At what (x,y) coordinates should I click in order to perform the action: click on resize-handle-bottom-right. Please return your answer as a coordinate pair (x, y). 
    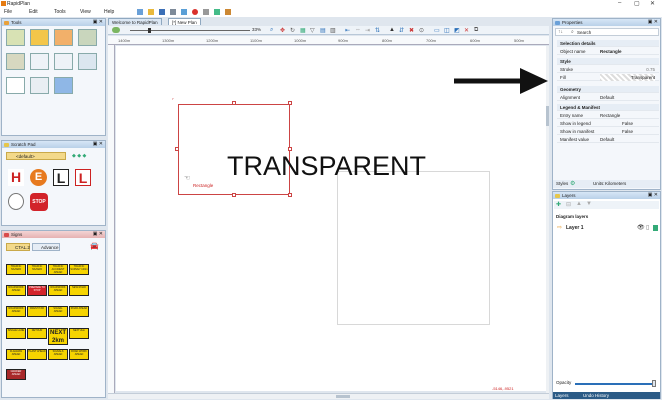
    Looking at the image, I should click on (290, 195).